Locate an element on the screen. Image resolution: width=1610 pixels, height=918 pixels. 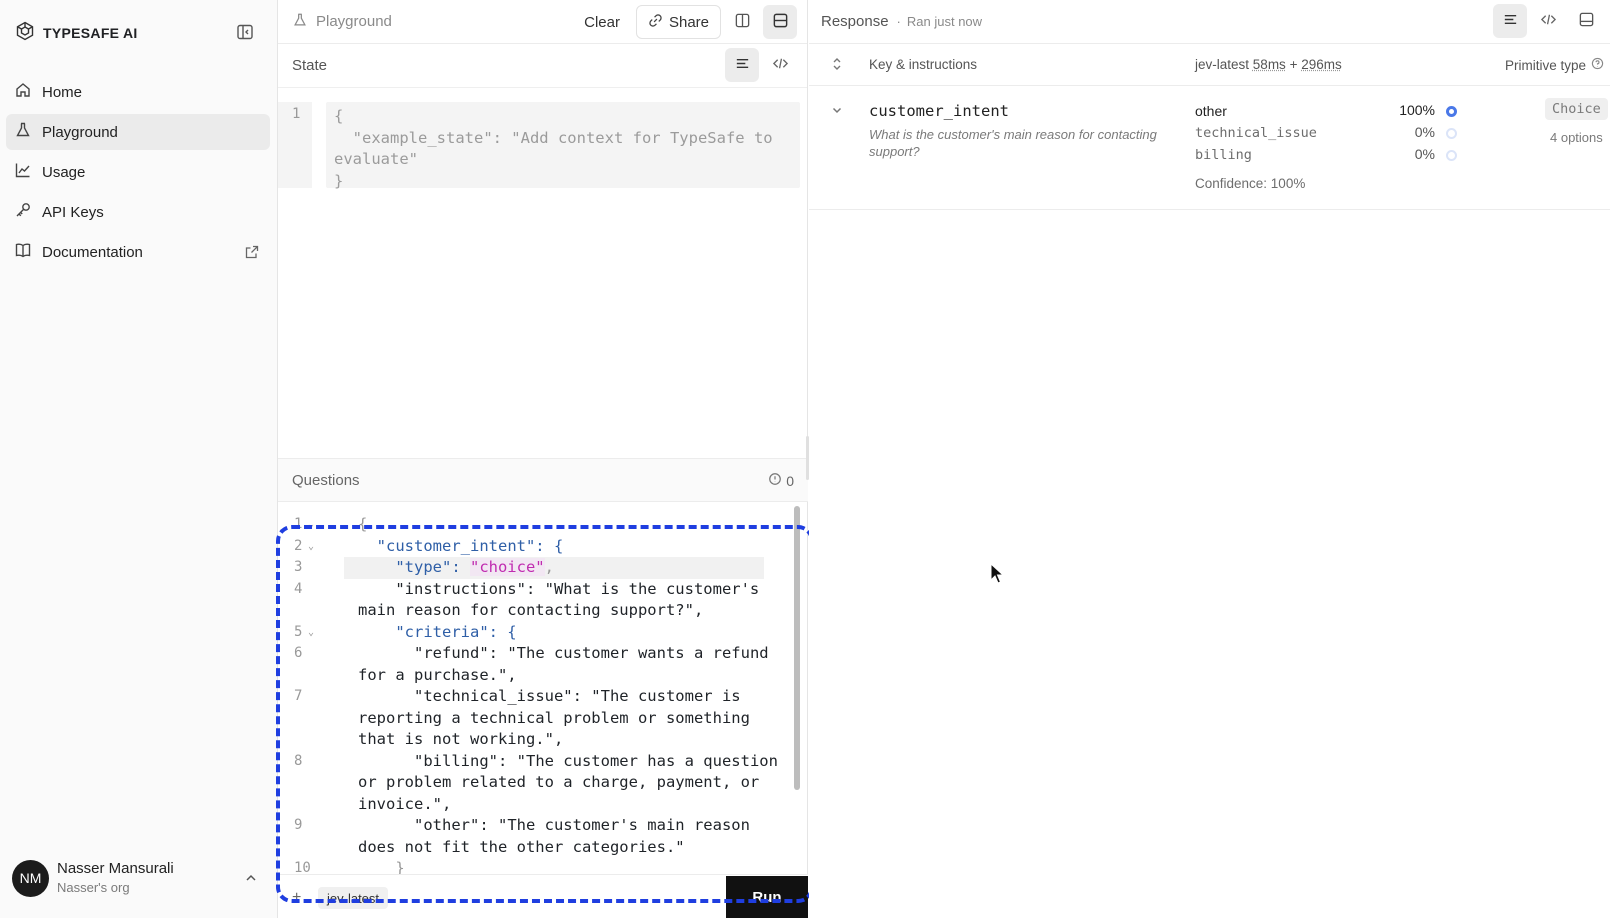
sidebar-item-home: Home is located at coordinates (138, 92).